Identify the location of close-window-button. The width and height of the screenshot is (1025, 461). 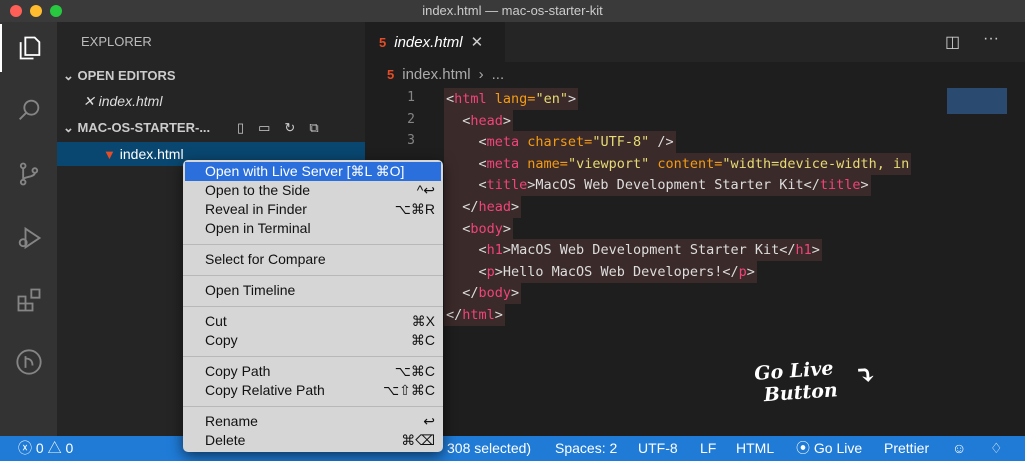
(16, 11).